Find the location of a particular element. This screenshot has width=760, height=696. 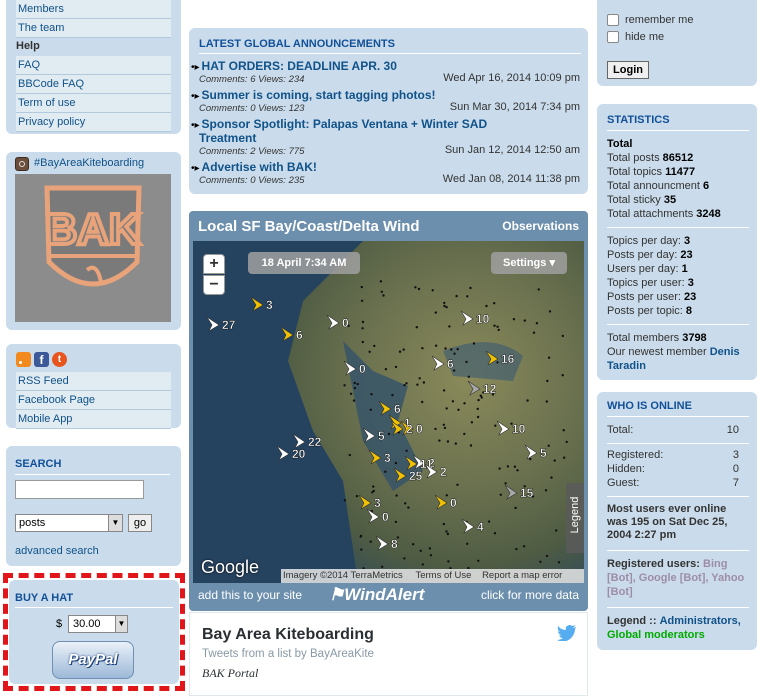

announcement-title-line2: Treatment is located at coordinates (227, 138).